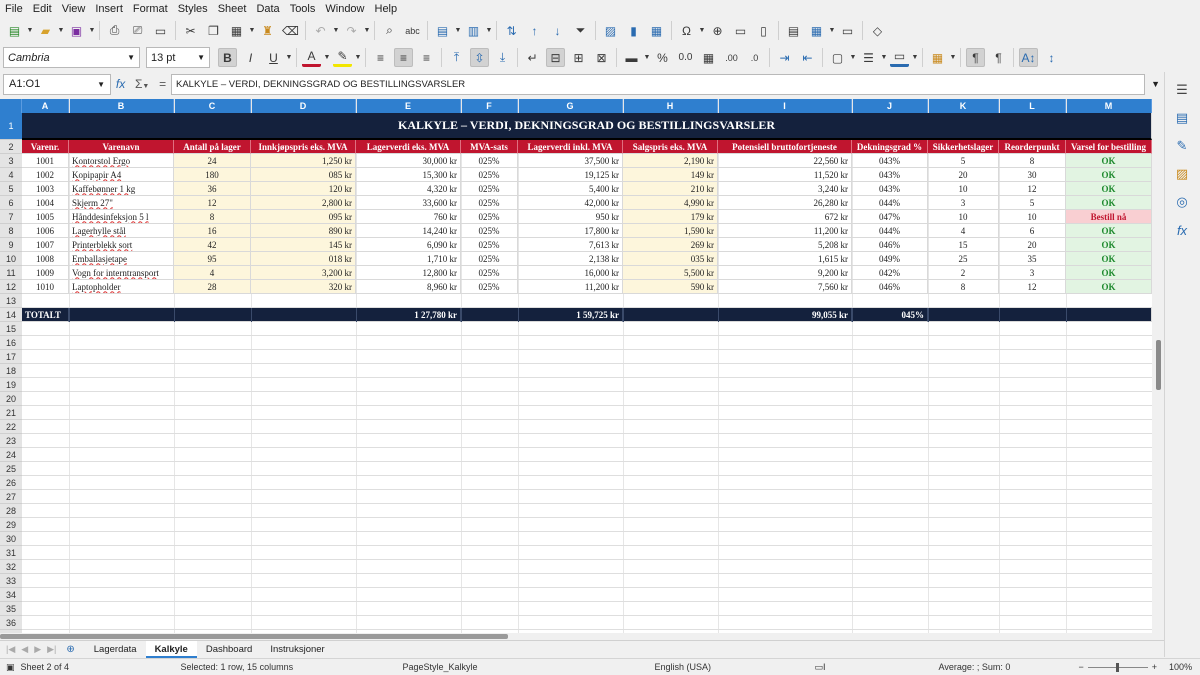 The image size is (1200, 675). What do you see at coordinates (1032, 147) in the screenshot?
I see `header-cell: Reorderpunkt` at bounding box center [1032, 147].